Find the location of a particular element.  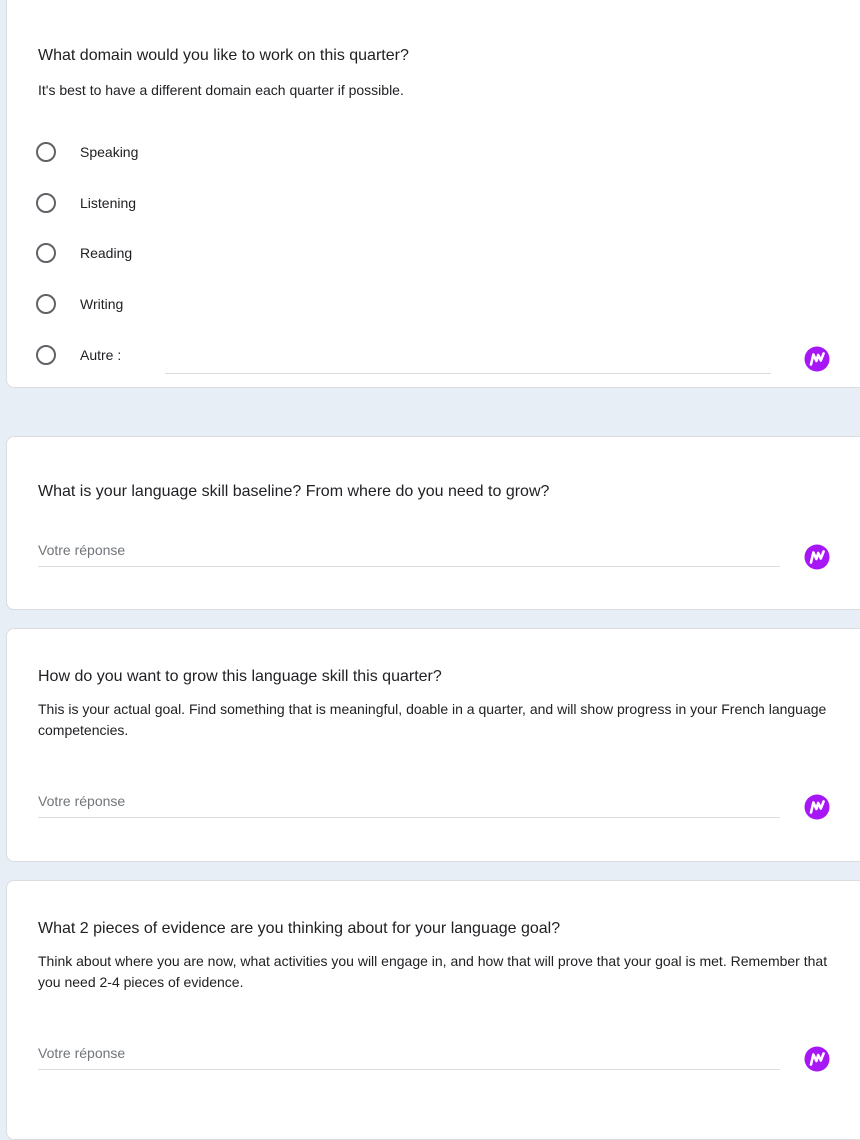

radio-option-writing: Writing is located at coordinates (79, 304).